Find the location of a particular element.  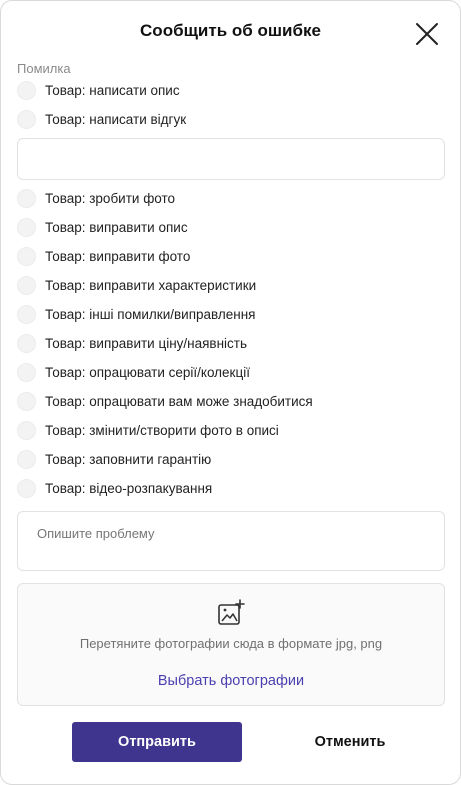

problem-description-field is located at coordinates (231, 541).